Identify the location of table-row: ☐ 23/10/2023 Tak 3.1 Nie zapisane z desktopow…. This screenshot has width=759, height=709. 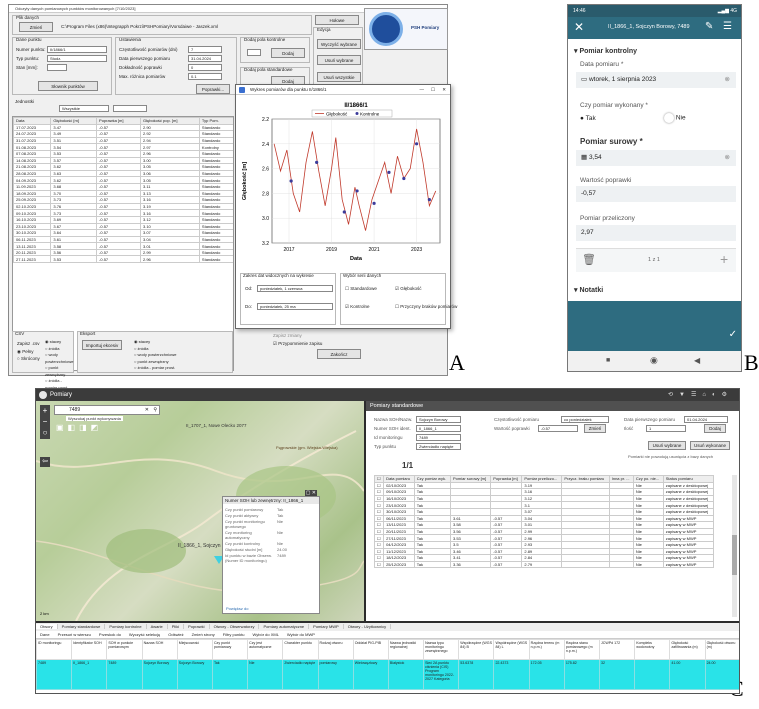
(544, 505).